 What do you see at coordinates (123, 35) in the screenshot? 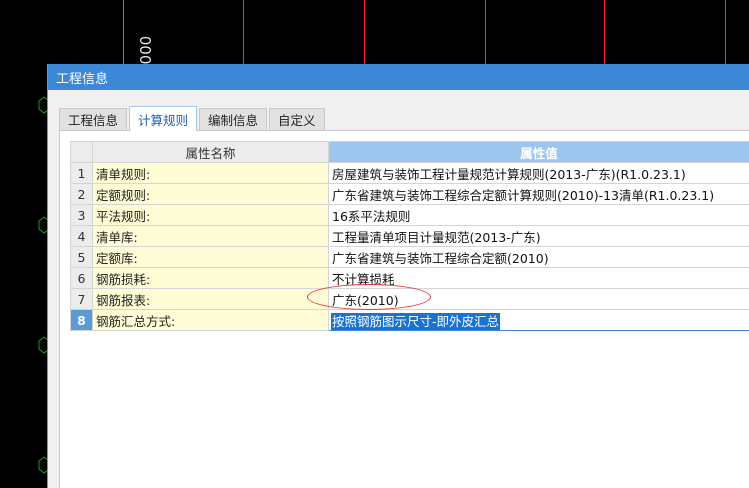
I see `cad-green-line` at bounding box center [123, 35].